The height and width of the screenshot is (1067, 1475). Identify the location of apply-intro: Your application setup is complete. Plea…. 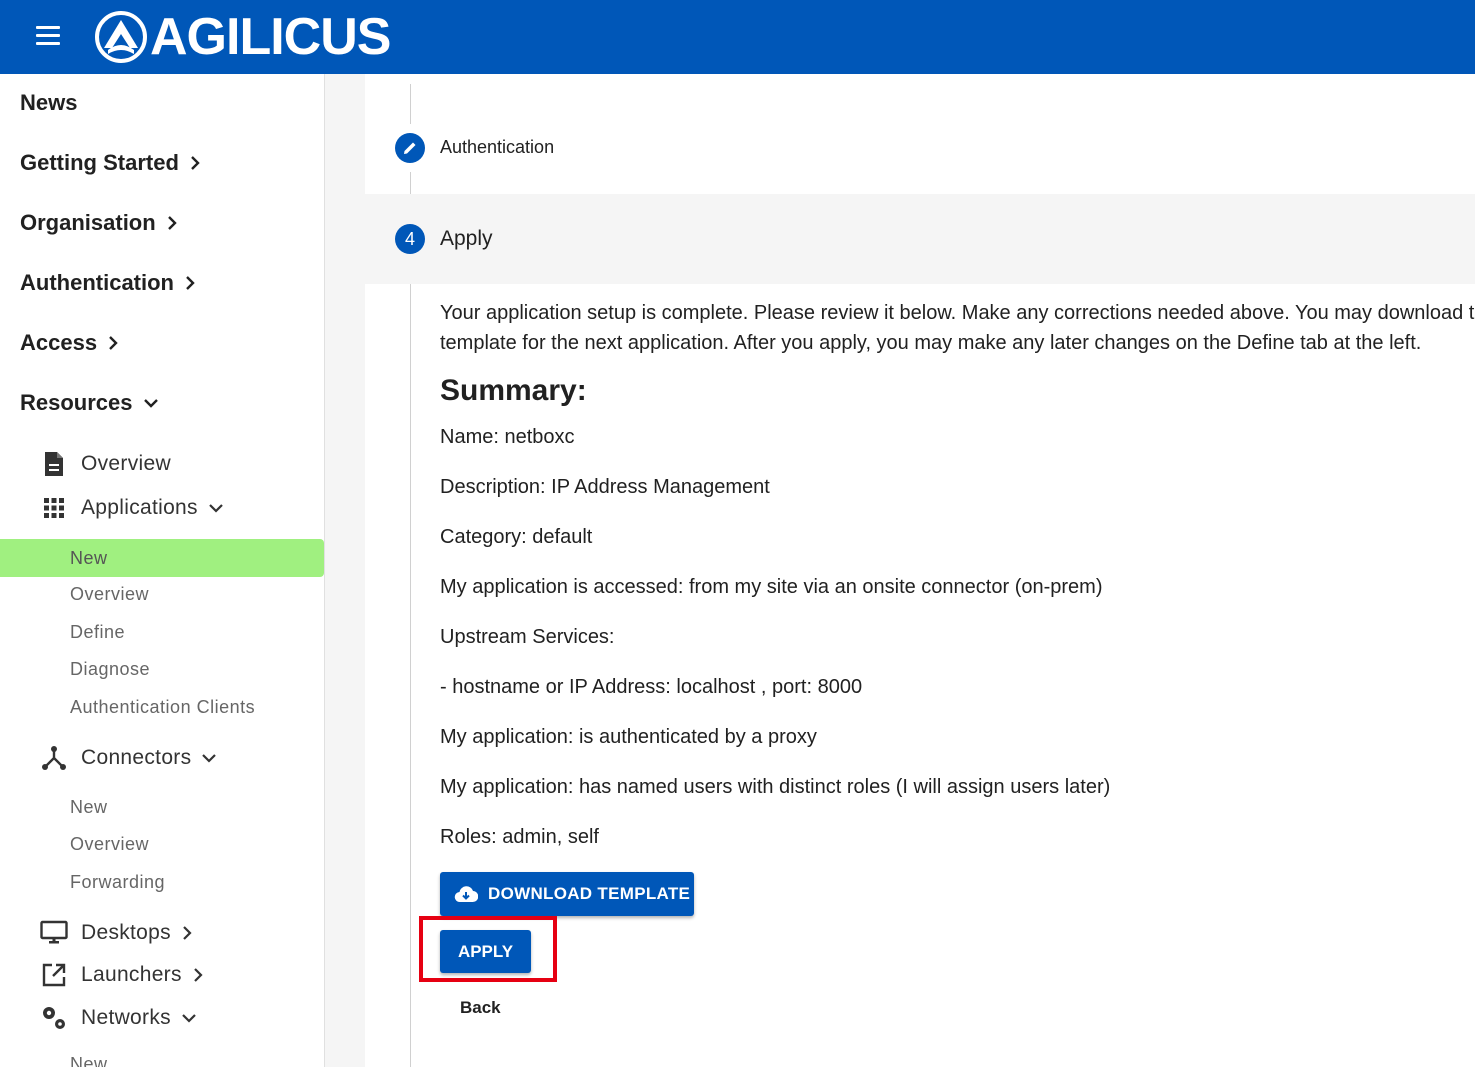
(957, 328).